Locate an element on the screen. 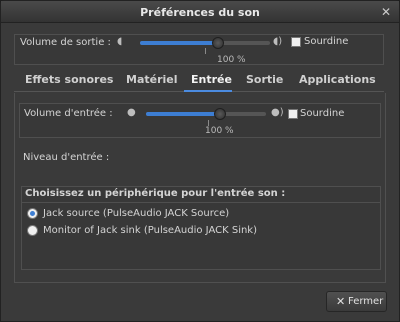  input-volume-label: Volume d'entrée : is located at coordinates (68, 113).